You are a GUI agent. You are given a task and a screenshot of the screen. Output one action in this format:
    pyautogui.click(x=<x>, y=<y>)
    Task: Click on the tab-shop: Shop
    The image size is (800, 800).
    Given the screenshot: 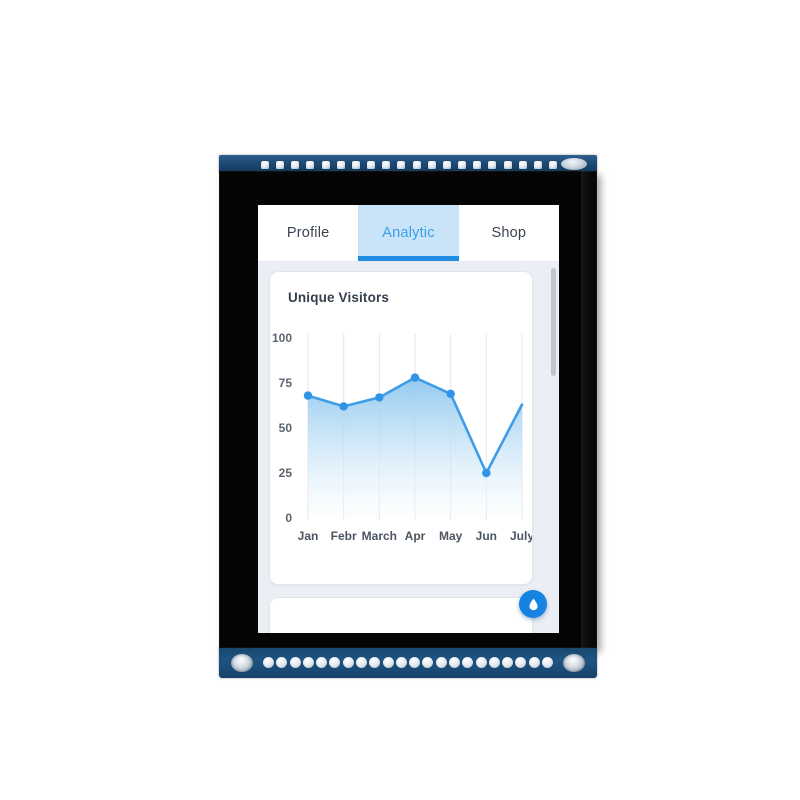 What is the action you would take?
    pyautogui.click(x=509, y=233)
    